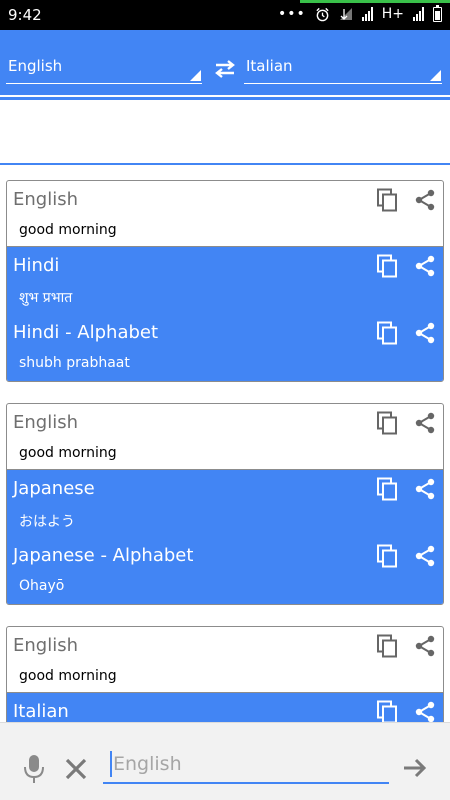  What do you see at coordinates (322, 14) in the screenshot?
I see `alarm-icon` at bounding box center [322, 14].